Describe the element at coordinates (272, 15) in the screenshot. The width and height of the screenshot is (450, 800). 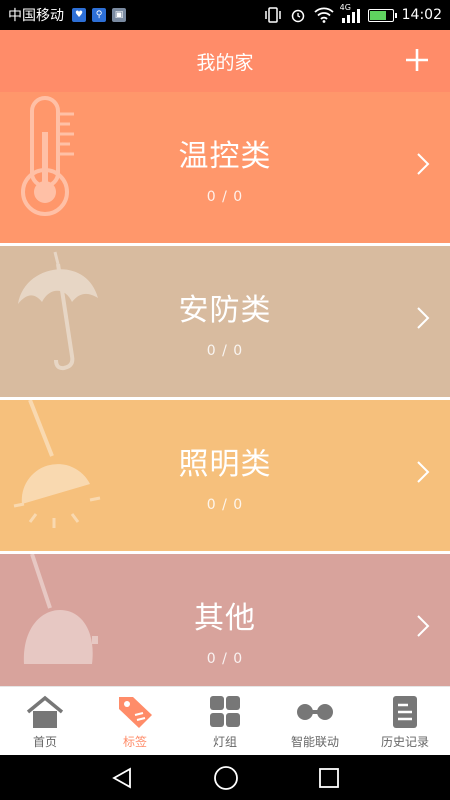
I see `vibrate-icon` at that location.